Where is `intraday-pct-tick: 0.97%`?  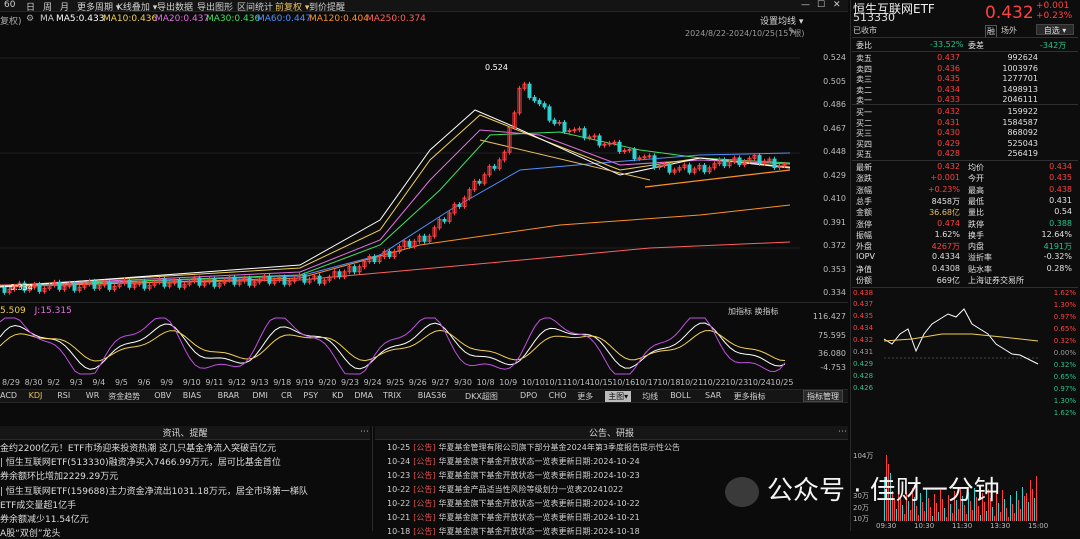
intraday-pct-tick: 0.97% is located at coordinates (1064, 389).